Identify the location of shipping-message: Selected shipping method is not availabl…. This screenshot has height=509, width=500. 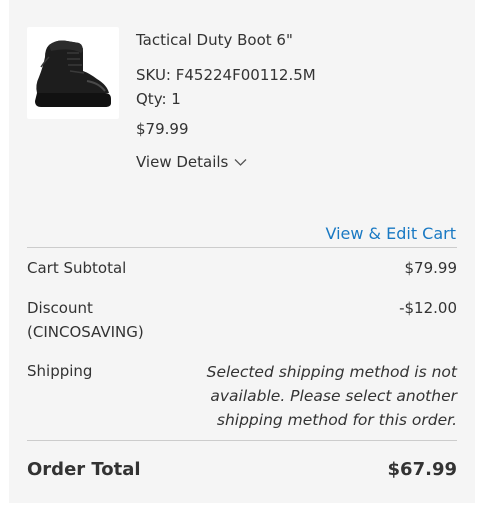
(331, 396).